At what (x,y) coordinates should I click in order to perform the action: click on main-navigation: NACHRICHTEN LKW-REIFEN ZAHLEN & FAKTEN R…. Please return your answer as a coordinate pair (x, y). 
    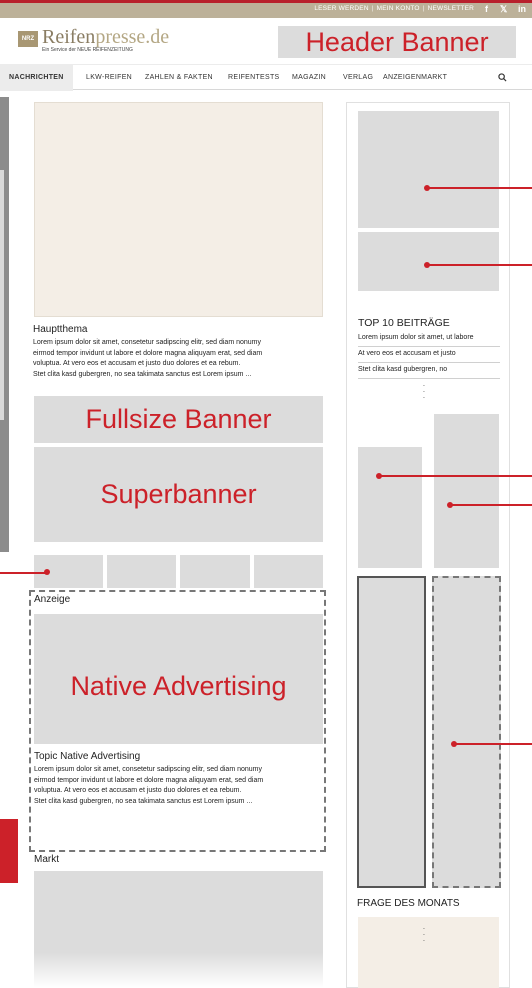
    Looking at the image, I should click on (266, 77).